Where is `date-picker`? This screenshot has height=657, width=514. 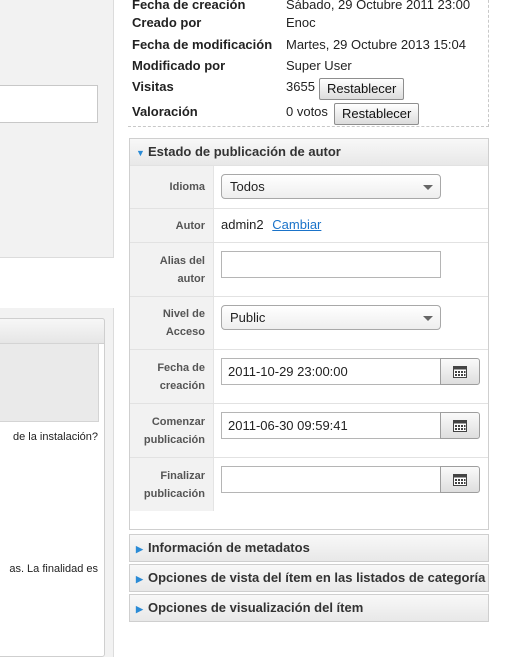 date-picker is located at coordinates (351, 479).